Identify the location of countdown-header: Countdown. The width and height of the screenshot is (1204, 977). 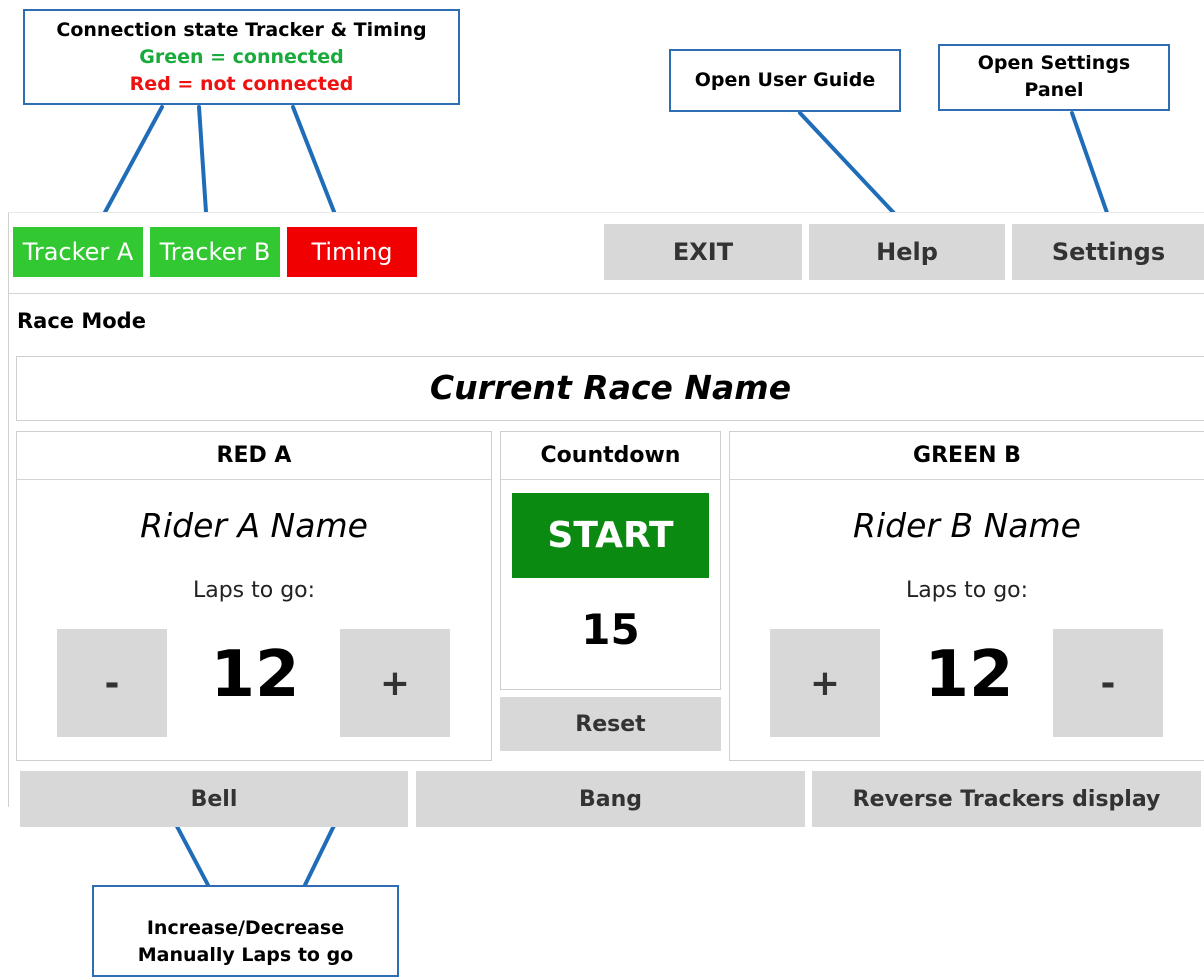
(610, 456).